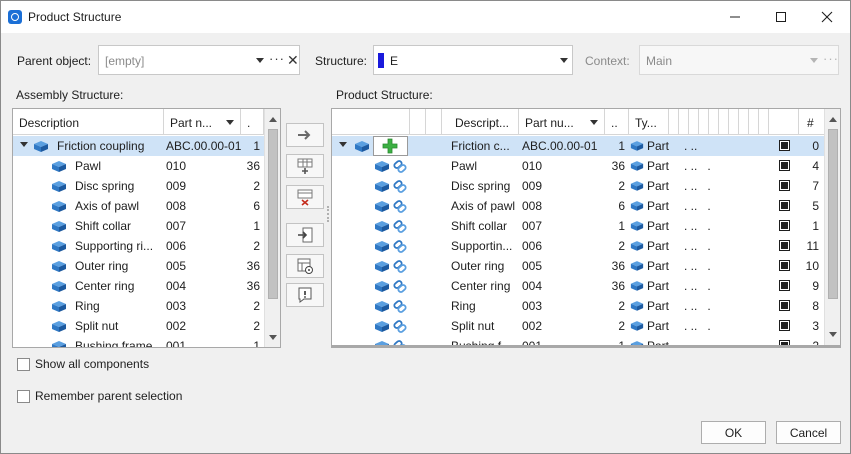 This screenshot has width=851, height=454. I want to click on remember-parent-checkbox, so click(23, 396).